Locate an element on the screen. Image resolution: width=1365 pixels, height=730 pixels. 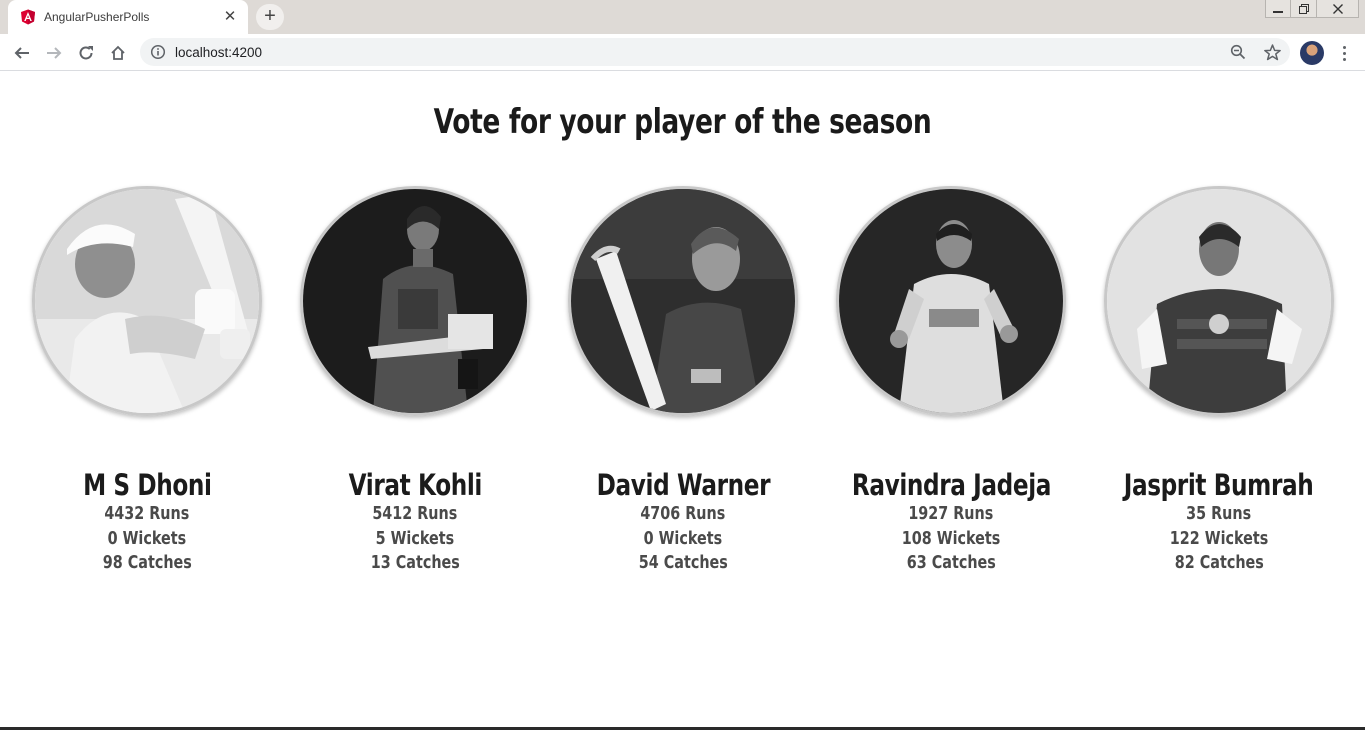
browser-tab: AngularPusherPolls ✕ is located at coordinates (128, 17).